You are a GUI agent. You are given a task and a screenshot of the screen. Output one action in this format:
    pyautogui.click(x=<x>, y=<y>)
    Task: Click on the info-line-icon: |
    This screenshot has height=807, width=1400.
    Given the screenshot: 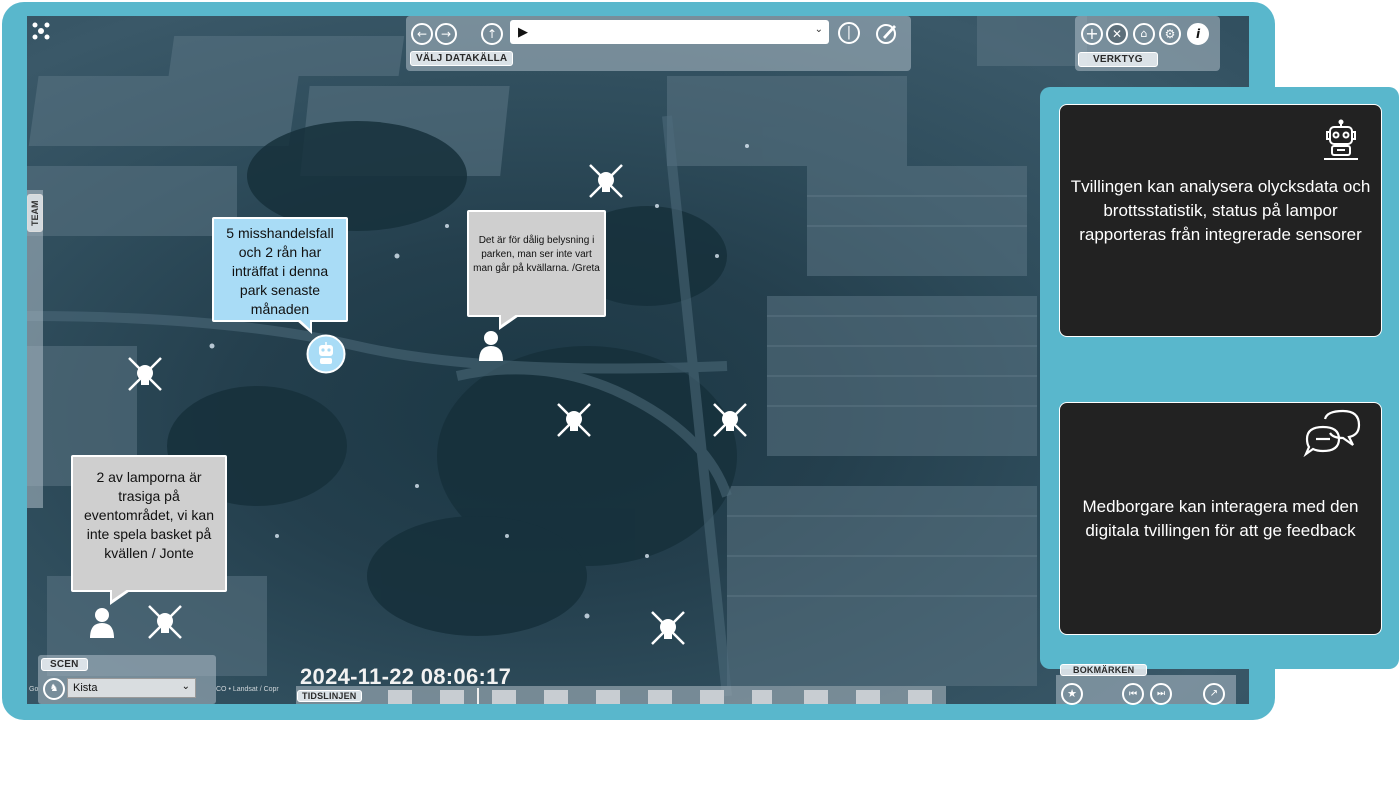 What is the action you would take?
    pyautogui.click(x=849, y=33)
    